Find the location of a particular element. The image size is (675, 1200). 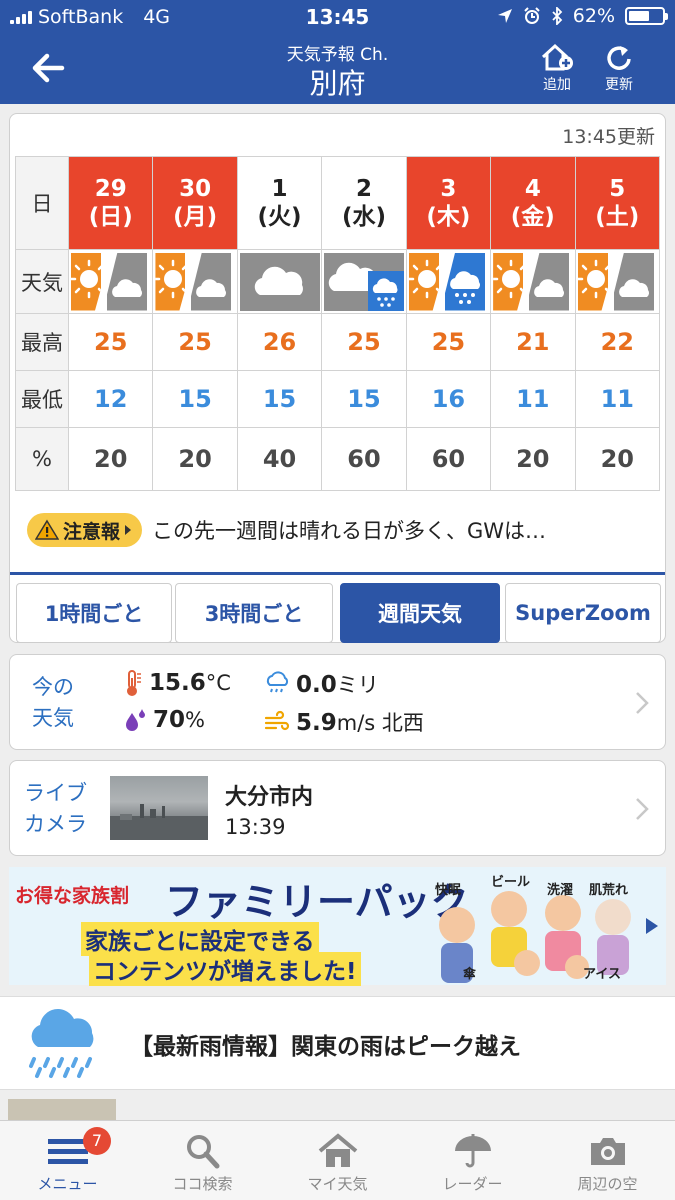

humidity: 70% is located at coordinates (164, 720).